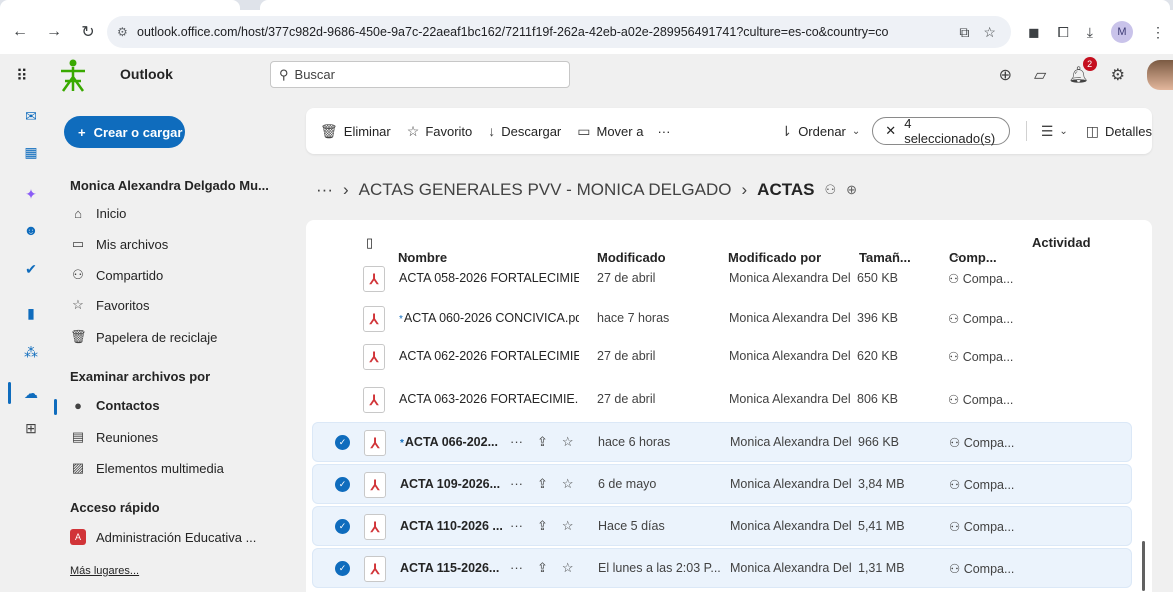 This screenshot has width=1173, height=592. I want to click on breadcrumb-overflow: ···, so click(324, 190).